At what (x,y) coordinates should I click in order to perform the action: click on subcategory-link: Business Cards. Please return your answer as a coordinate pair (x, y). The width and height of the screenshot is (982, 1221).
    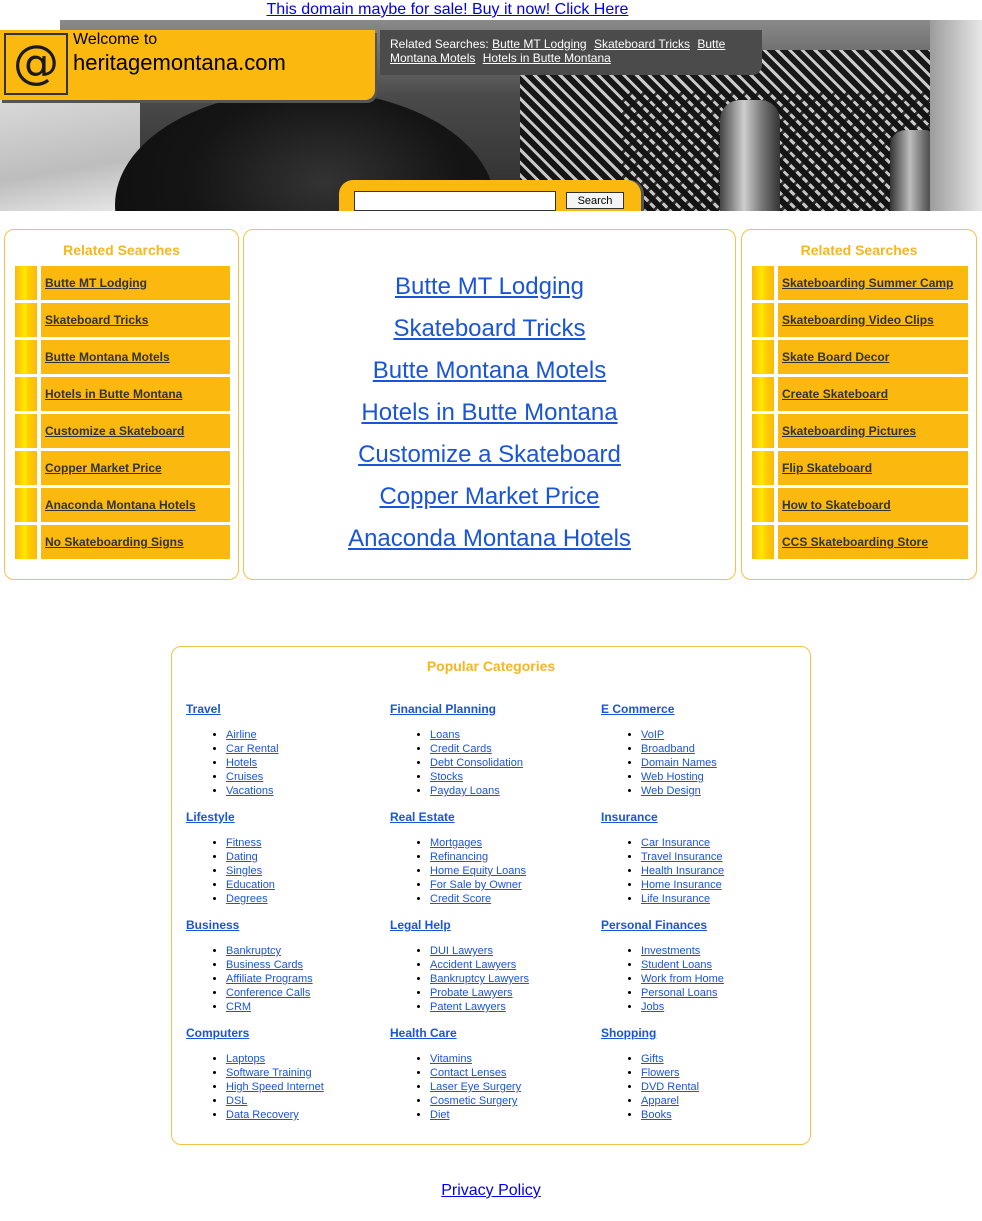
    Looking at the image, I should click on (264, 965).